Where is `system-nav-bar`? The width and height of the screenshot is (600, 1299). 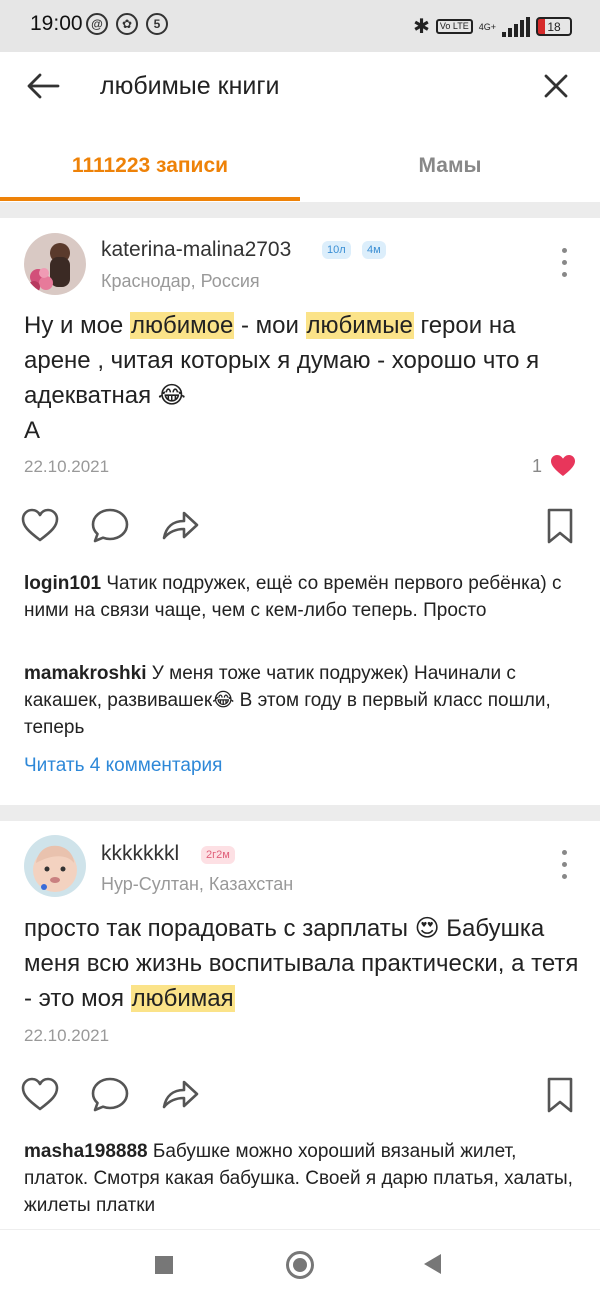
system-nav-bar is located at coordinates (300, 1264).